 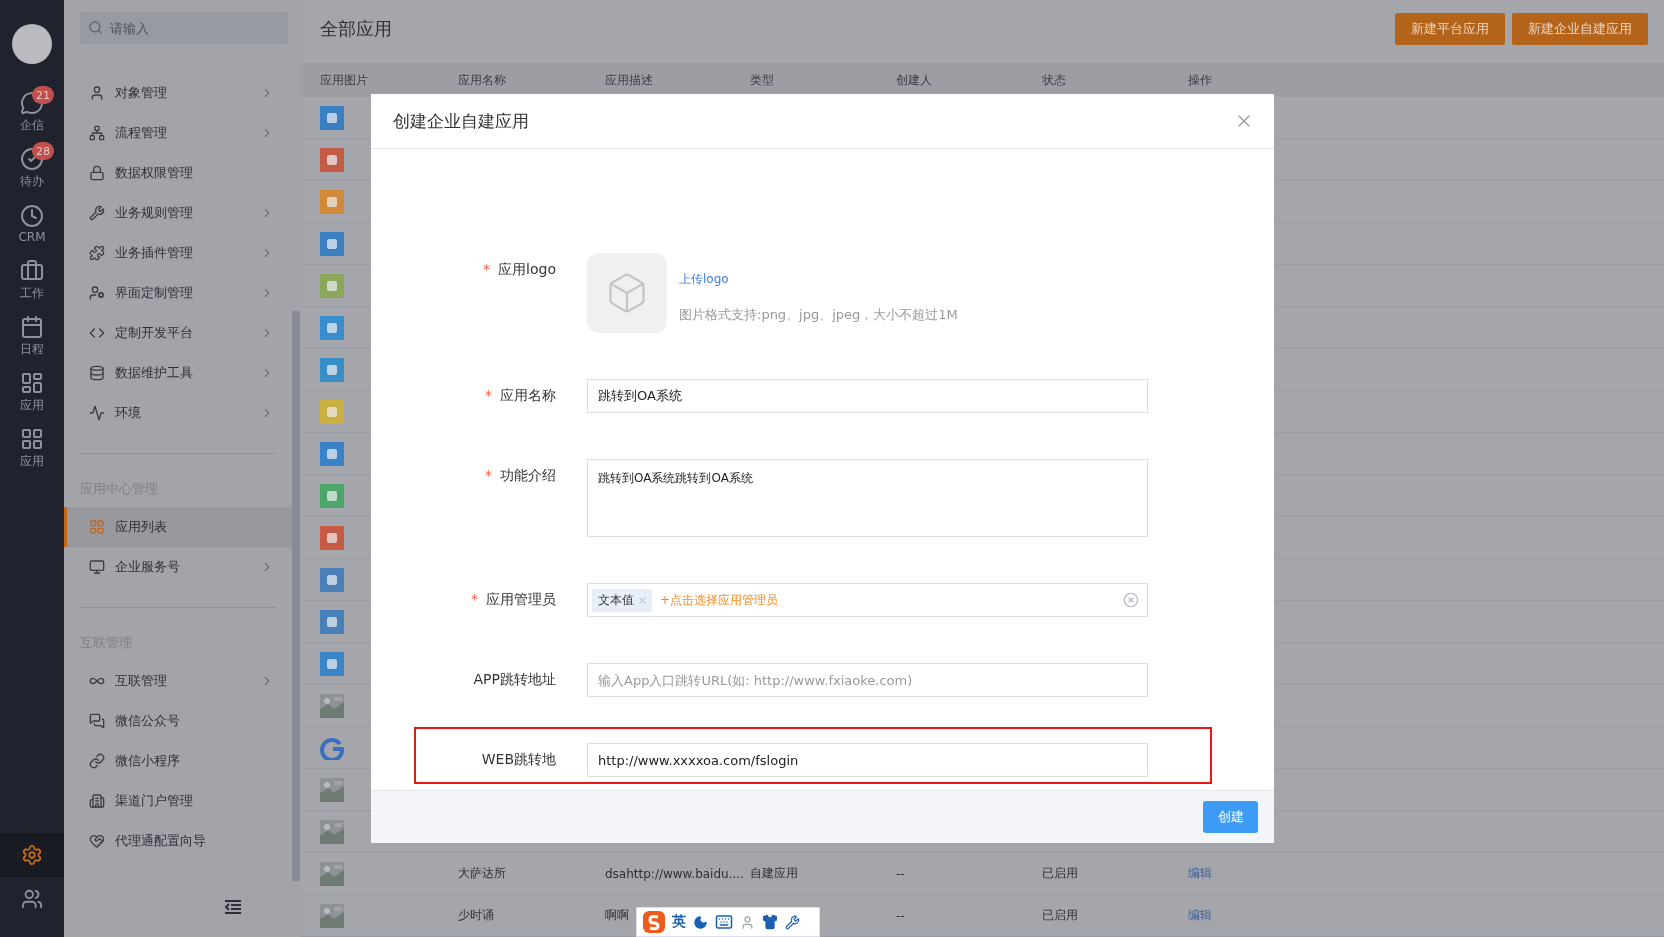 I want to click on rail-label: CRM, so click(x=32, y=237).